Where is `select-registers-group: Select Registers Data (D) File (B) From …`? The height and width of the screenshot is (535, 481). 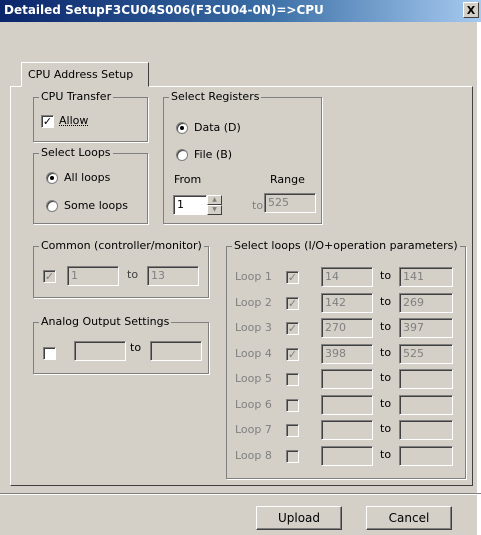 select-registers-group: Select Registers Data (D) File (B) From … is located at coordinates (242, 157).